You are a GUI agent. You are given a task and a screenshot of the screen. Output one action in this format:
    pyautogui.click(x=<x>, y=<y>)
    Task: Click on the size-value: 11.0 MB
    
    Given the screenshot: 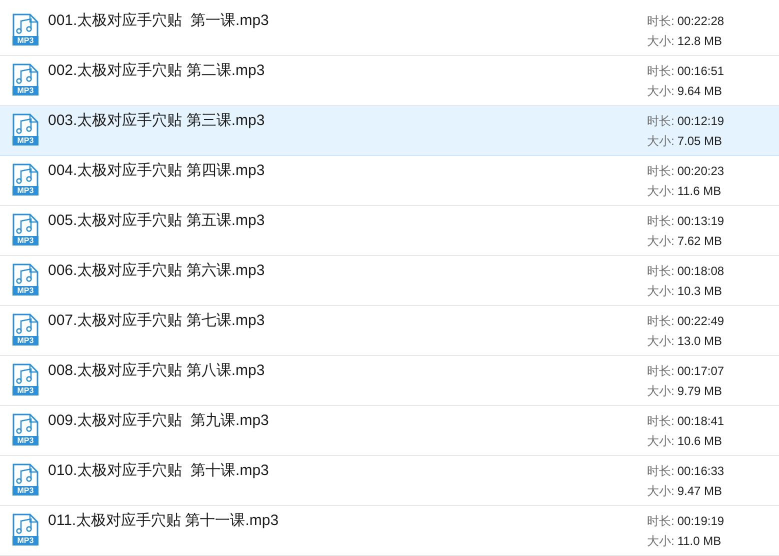 What is the action you would take?
    pyautogui.click(x=699, y=541)
    